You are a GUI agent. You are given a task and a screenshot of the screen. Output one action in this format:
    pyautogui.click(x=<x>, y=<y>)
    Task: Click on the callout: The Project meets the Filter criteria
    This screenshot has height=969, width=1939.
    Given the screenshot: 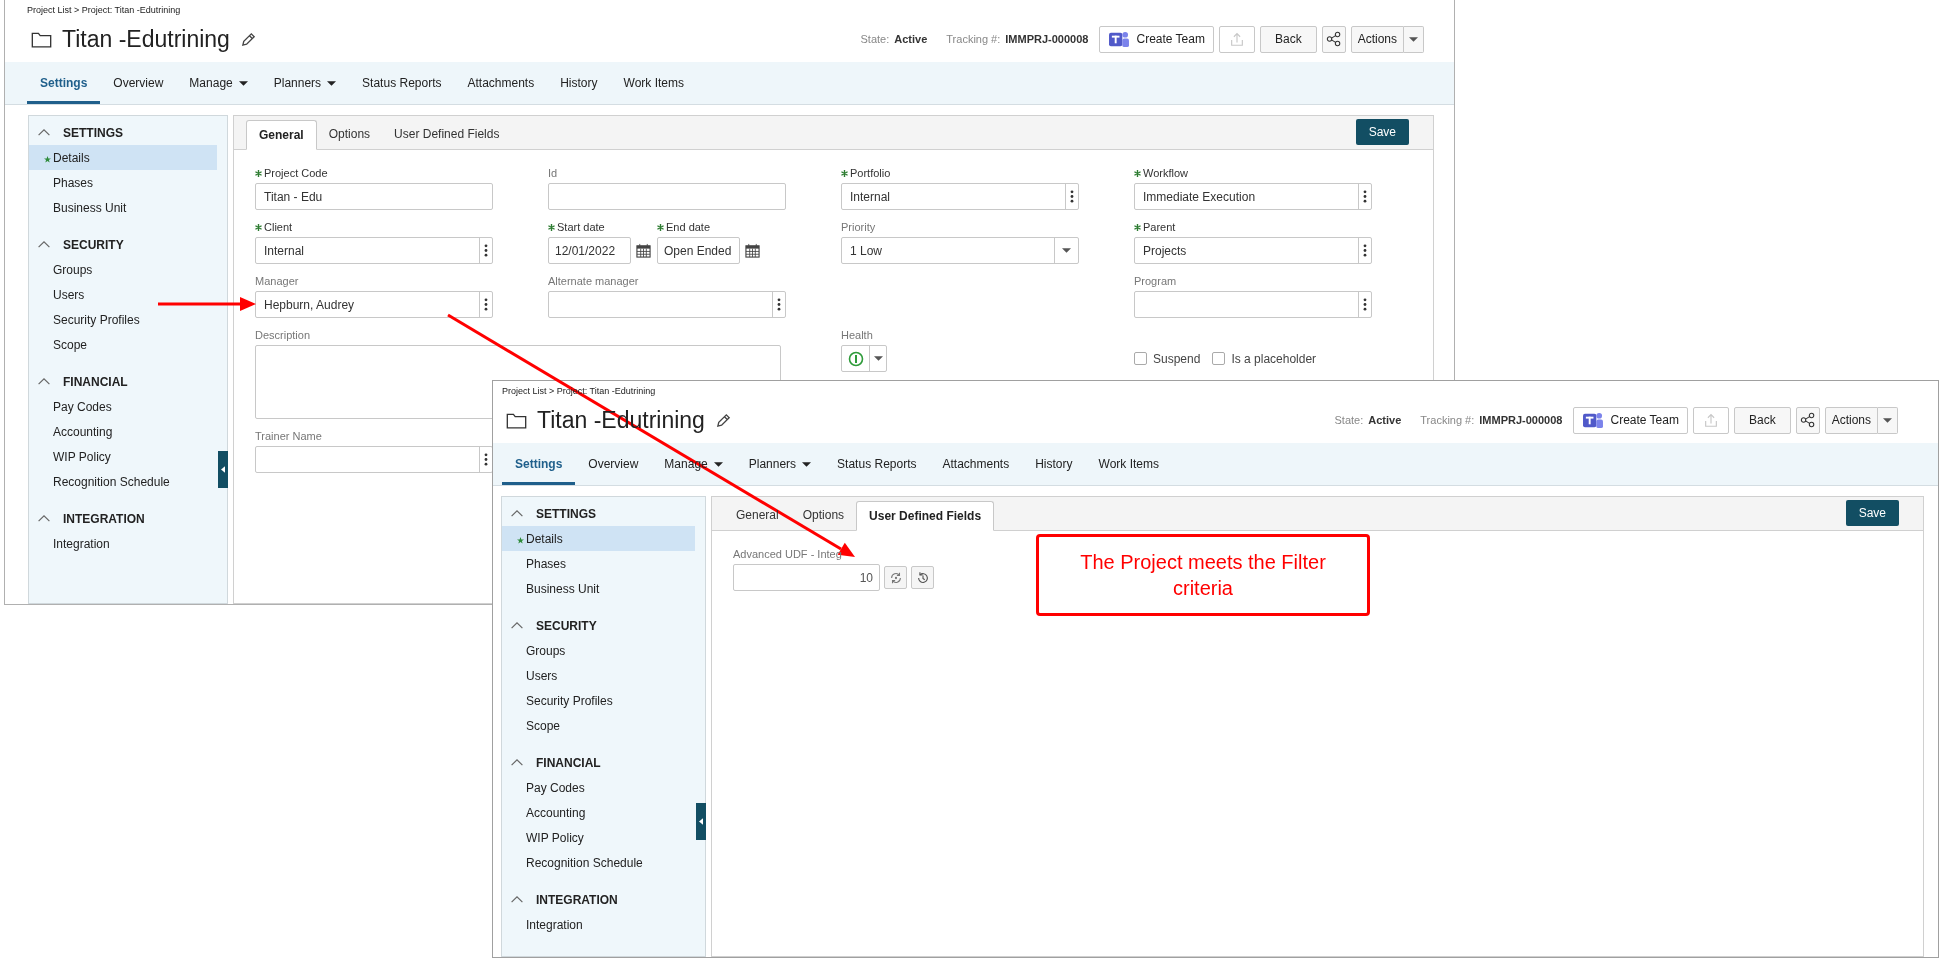 What is the action you would take?
    pyautogui.click(x=1203, y=575)
    